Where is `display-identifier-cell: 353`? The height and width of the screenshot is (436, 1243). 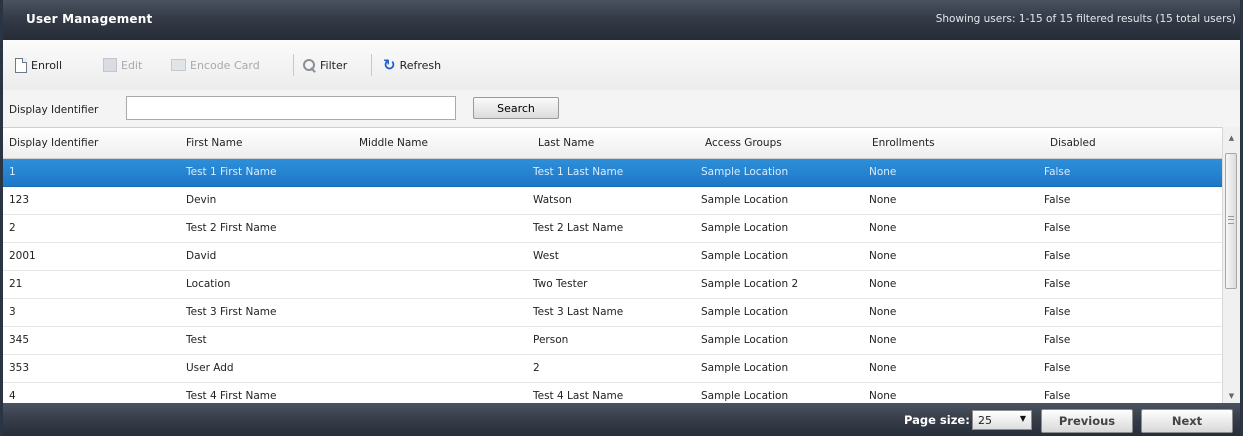 display-identifier-cell: 353 is located at coordinates (19, 368).